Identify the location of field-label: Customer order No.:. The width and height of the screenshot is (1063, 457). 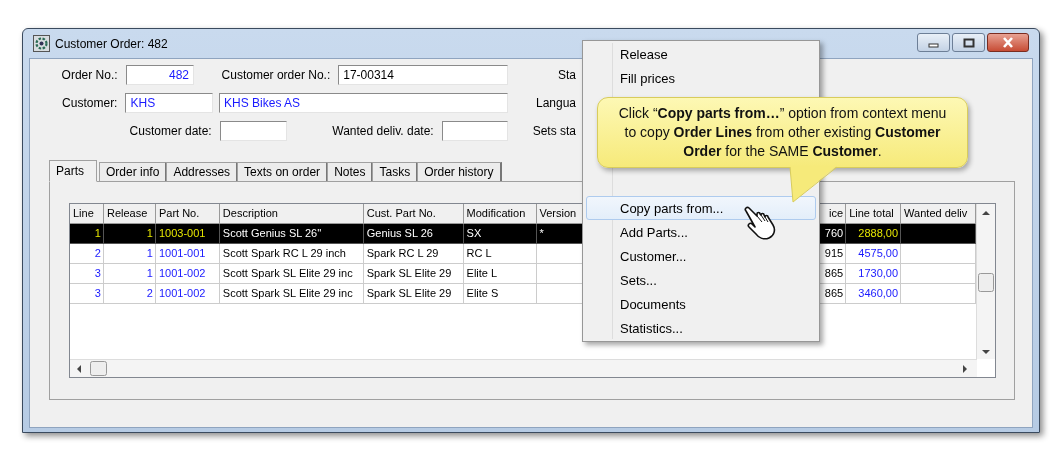
(276, 75).